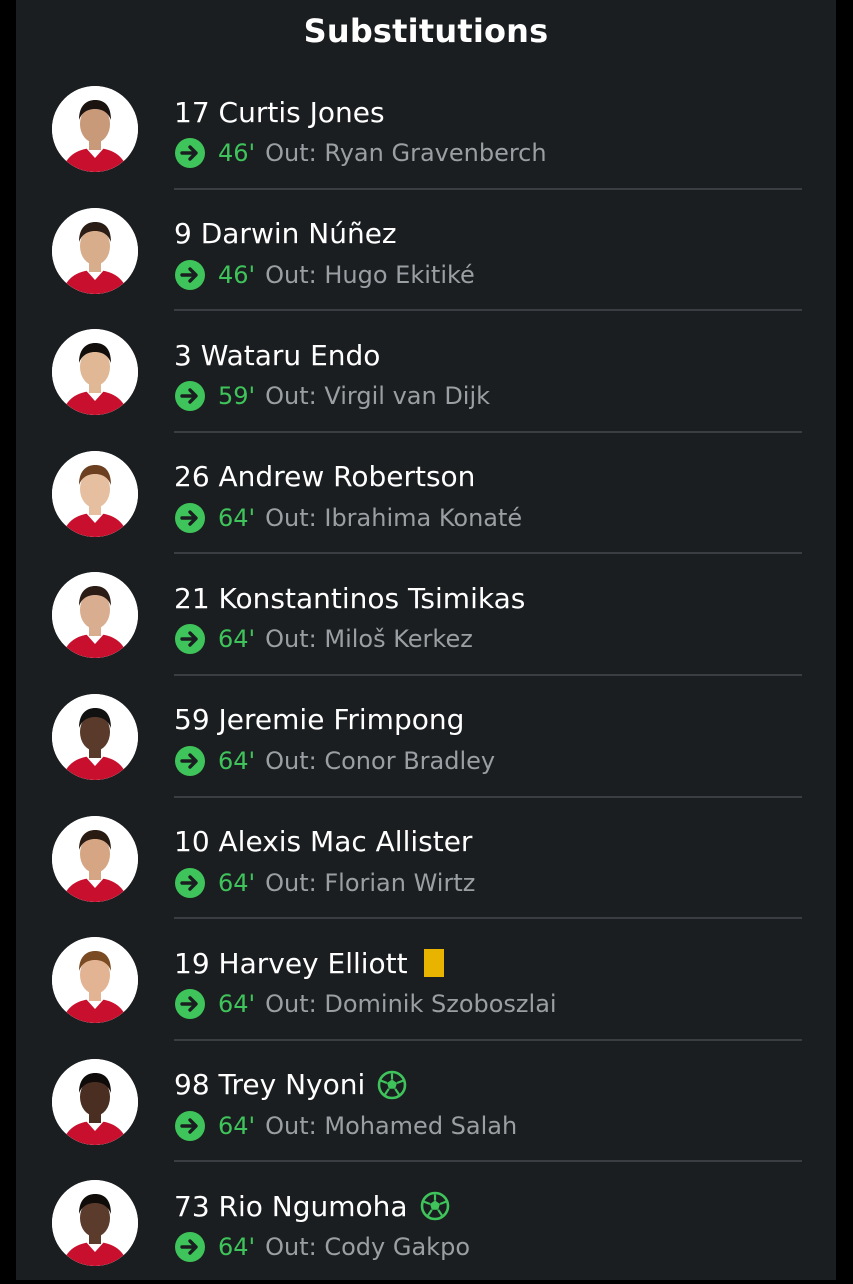  Describe the element at coordinates (426, 251) in the screenshot. I see `substitution-row-9: 9 Darwin Núñez 46' Out: Hugo Ekitiké` at that location.